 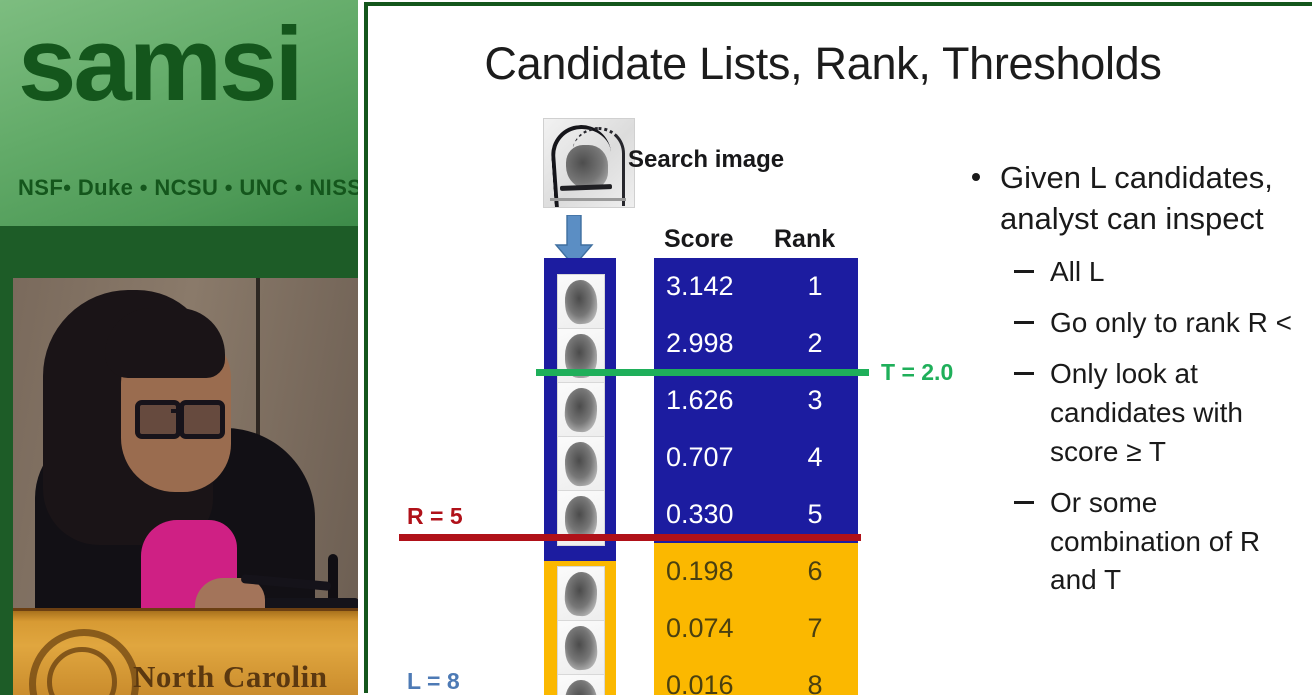 I want to click on samsi-partners-label: NSF• Duke • NCSU • UNC • NISS, so click(x=188, y=187).